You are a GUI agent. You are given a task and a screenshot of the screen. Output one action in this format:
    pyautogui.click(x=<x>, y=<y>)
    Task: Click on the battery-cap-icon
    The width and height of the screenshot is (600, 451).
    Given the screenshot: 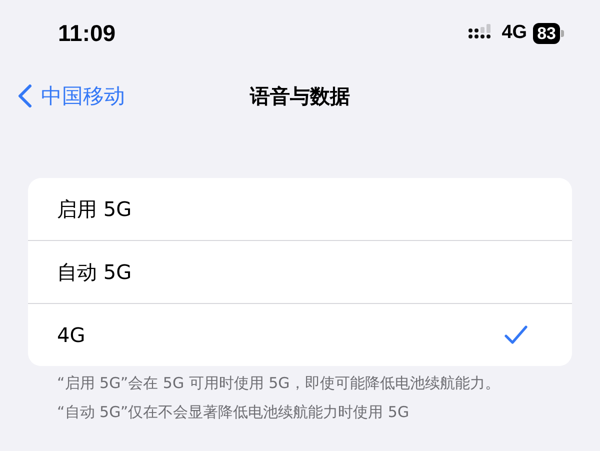 What is the action you would take?
    pyautogui.click(x=562, y=33)
    